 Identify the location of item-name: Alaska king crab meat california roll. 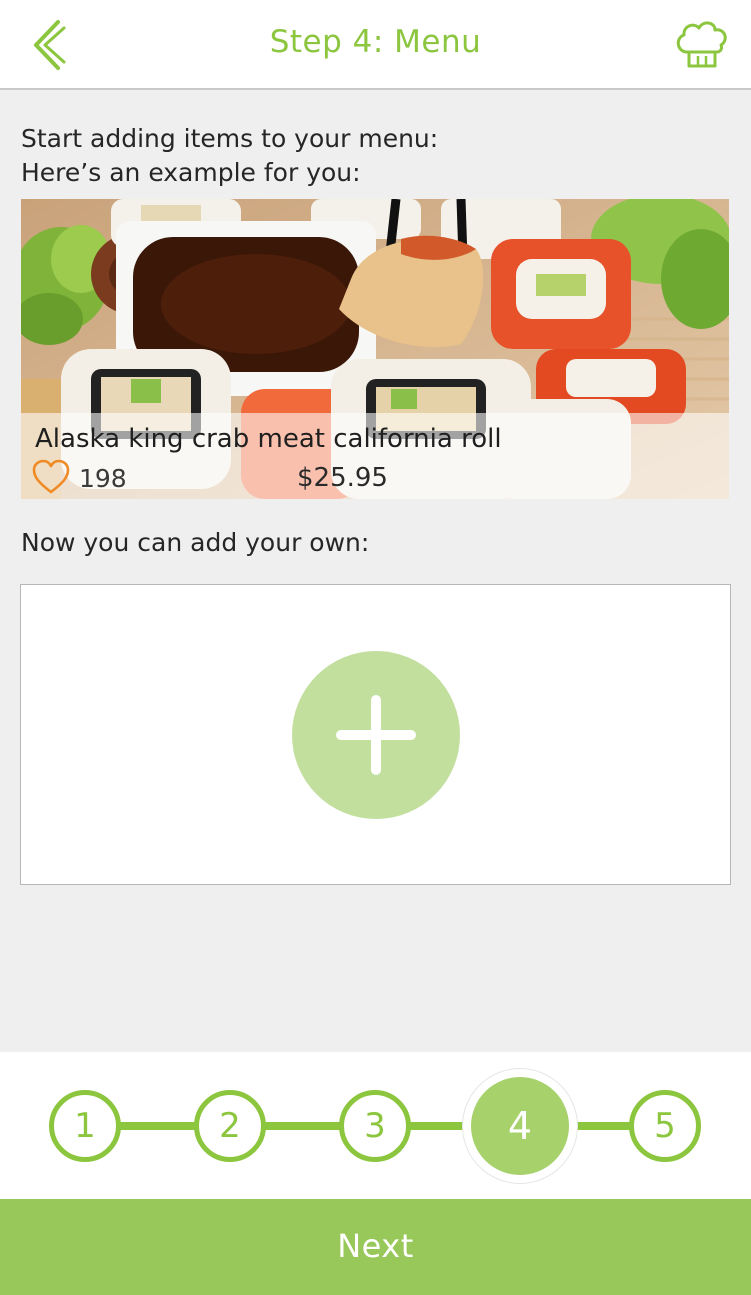
(268, 439).